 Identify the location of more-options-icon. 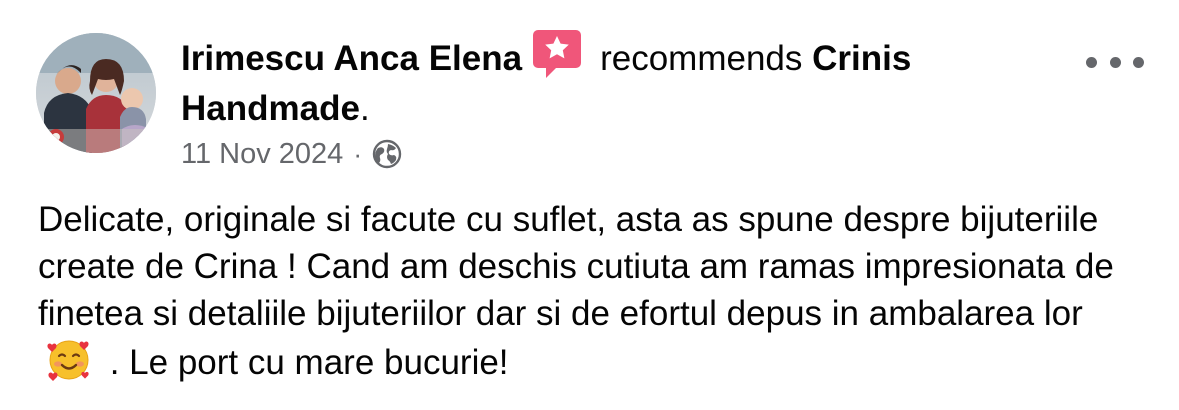
(1091, 62).